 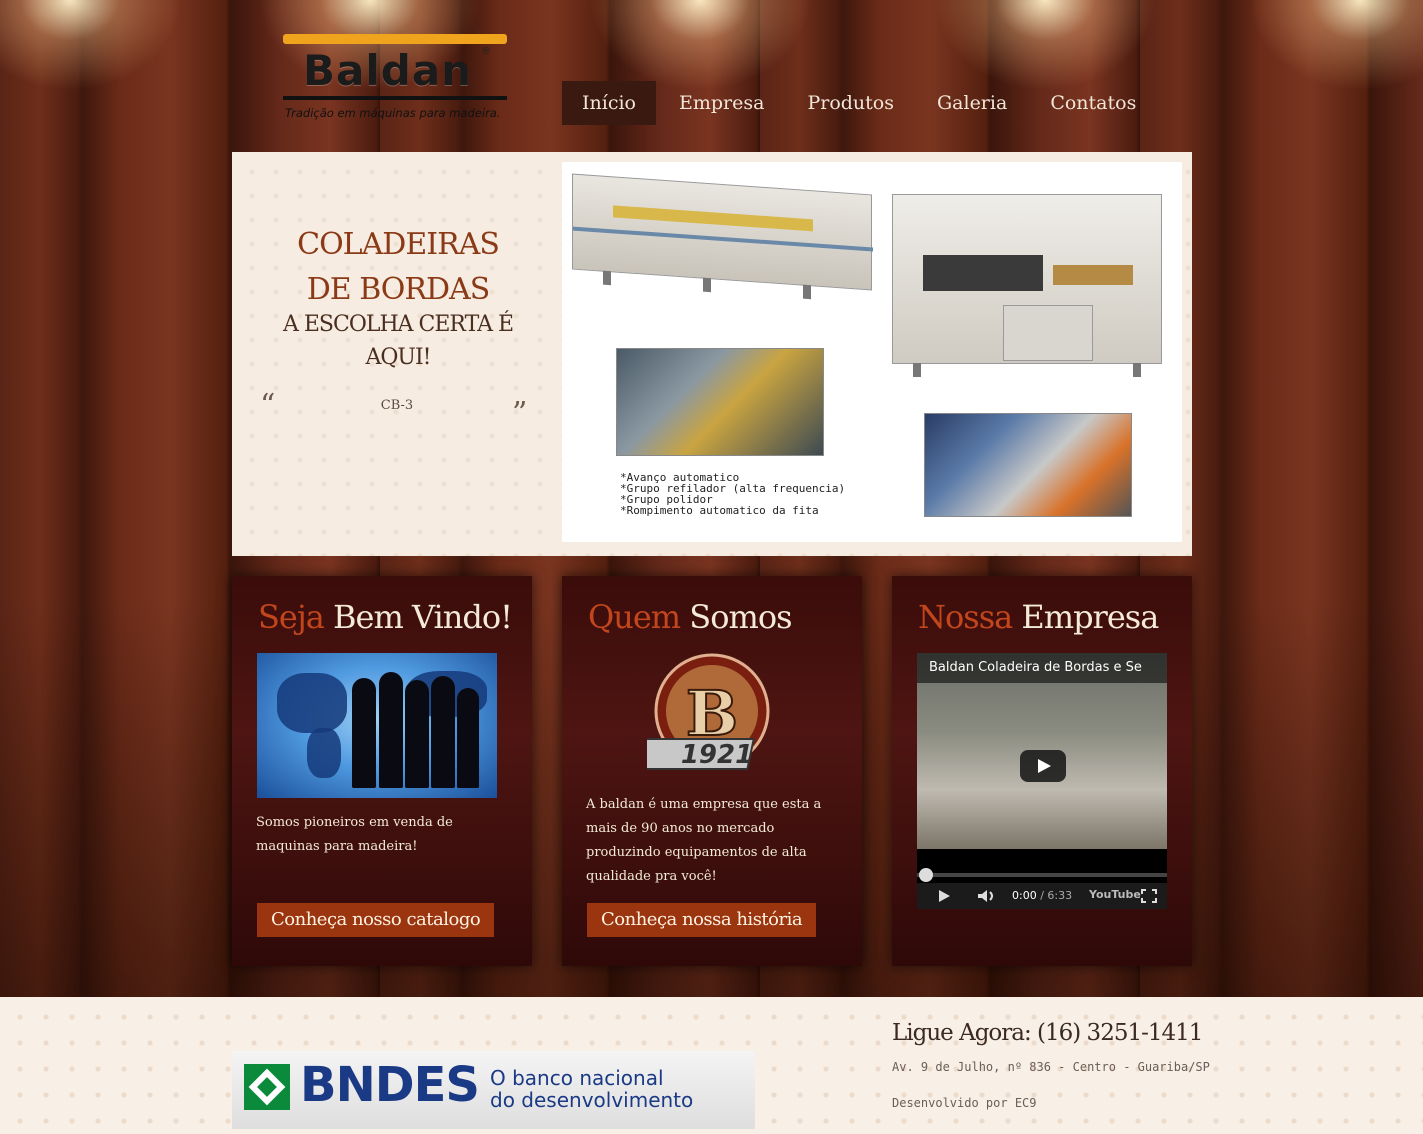 I want to click on volume-icon, so click(x=987, y=896).